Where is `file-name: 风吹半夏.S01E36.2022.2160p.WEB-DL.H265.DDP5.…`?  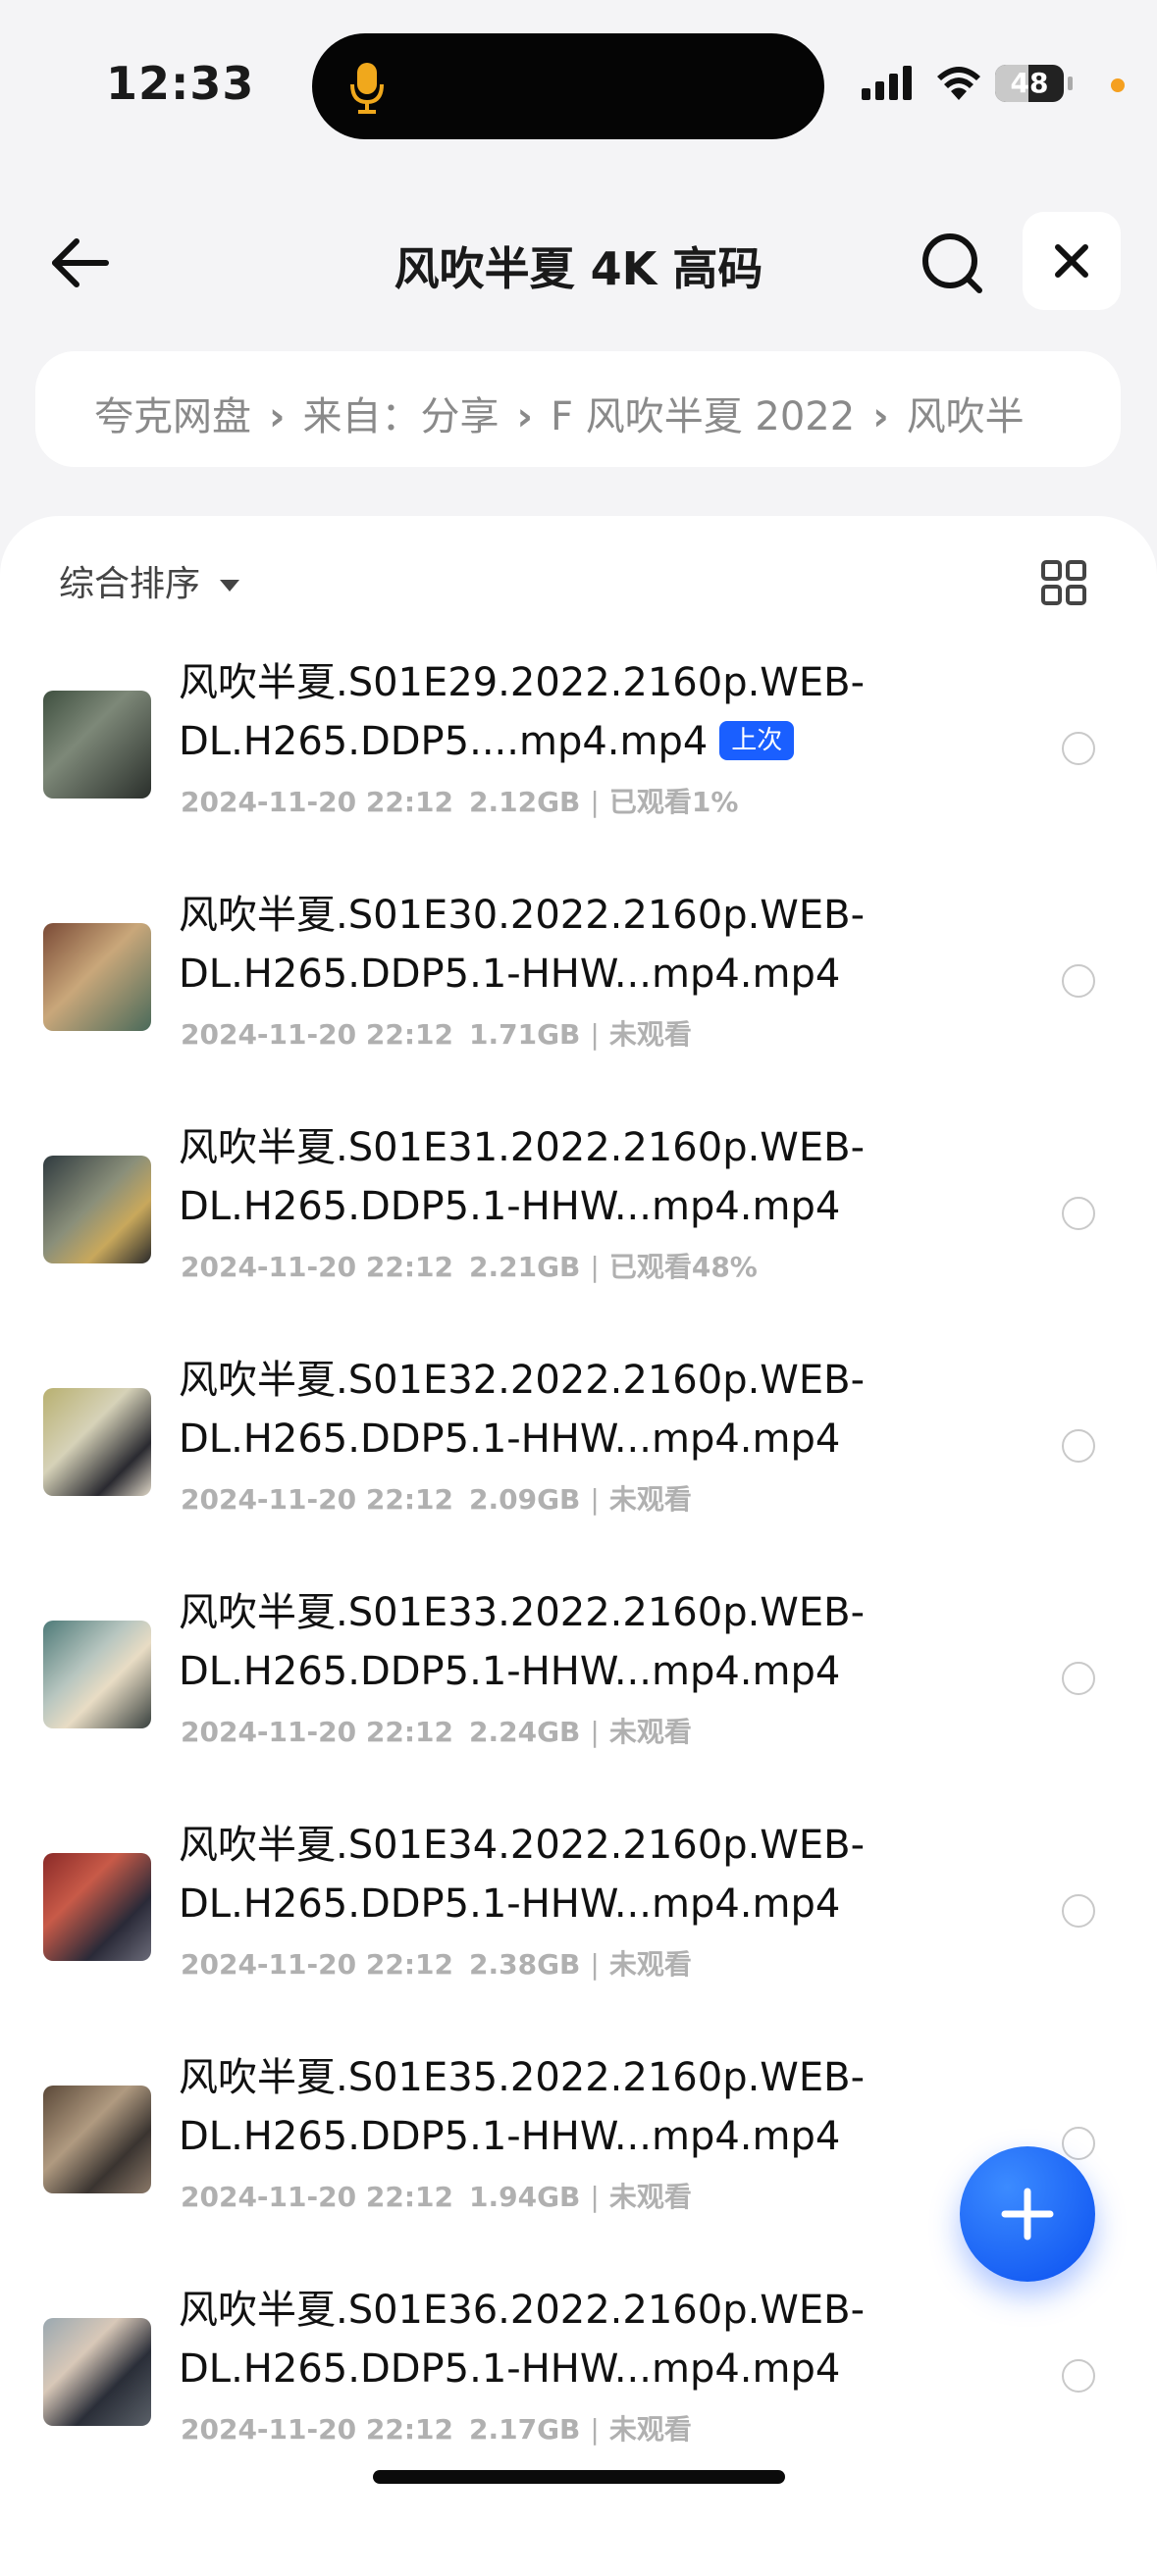
file-name: 风吹半夏.S01E36.2022.2160p.WEB-DL.H265.DDP5.… is located at coordinates (532, 2339).